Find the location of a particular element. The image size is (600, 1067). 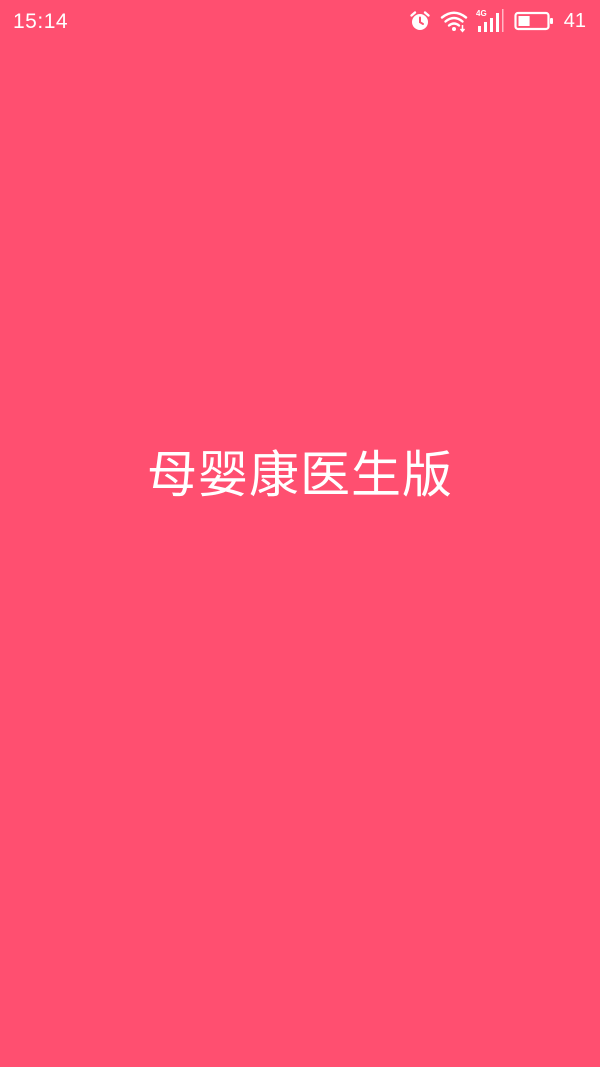

cellular-signal-icon: 4G is located at coordinates (491, 21).